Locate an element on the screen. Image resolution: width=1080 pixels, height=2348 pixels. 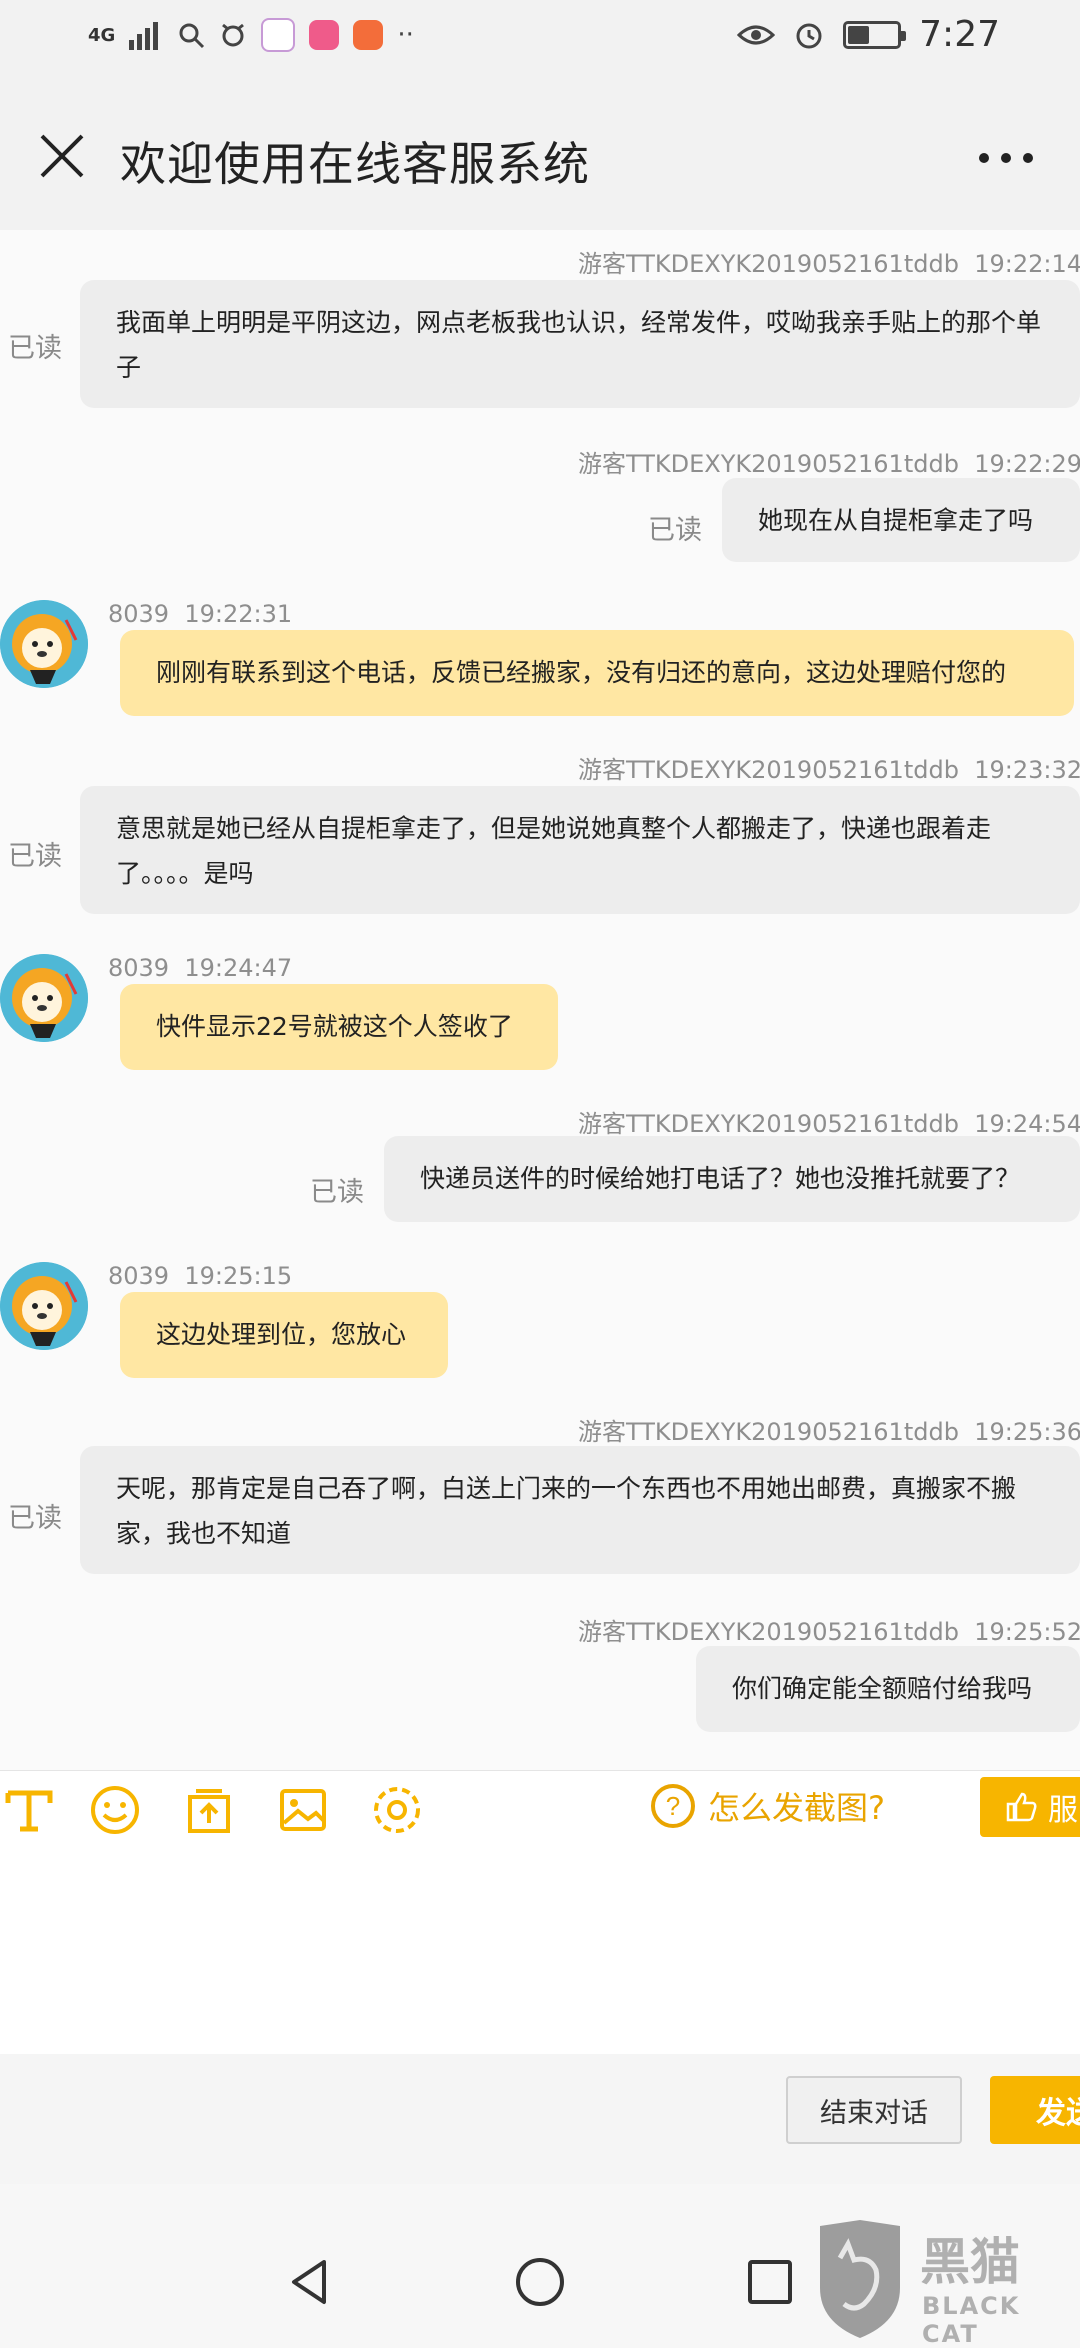
page-title: 欢迎使用在线客服系统 is located at coordinates (355, 164).